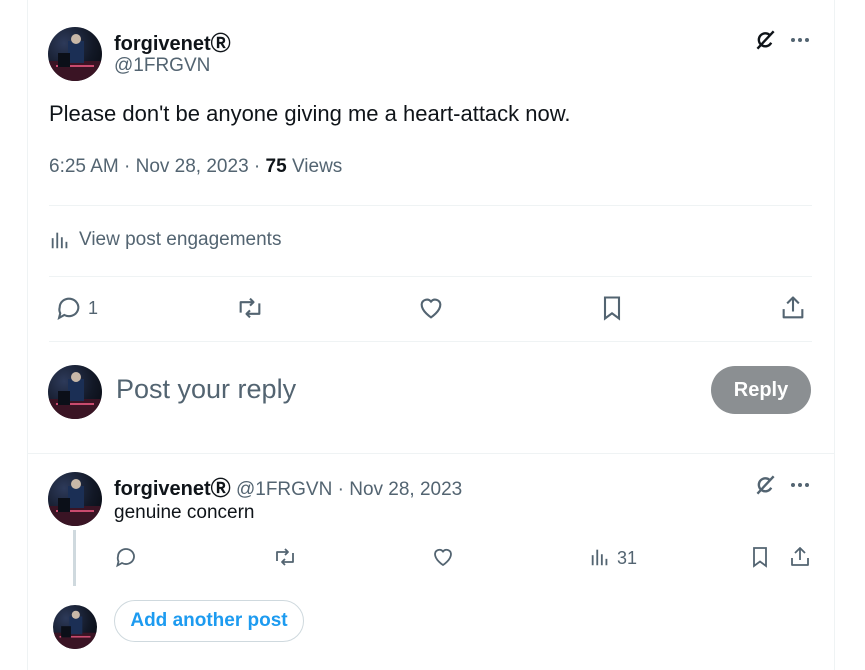 This screenshot has height=670, width=865. I want to click on view-engagements-label: View post engagements, so click(180, 239).